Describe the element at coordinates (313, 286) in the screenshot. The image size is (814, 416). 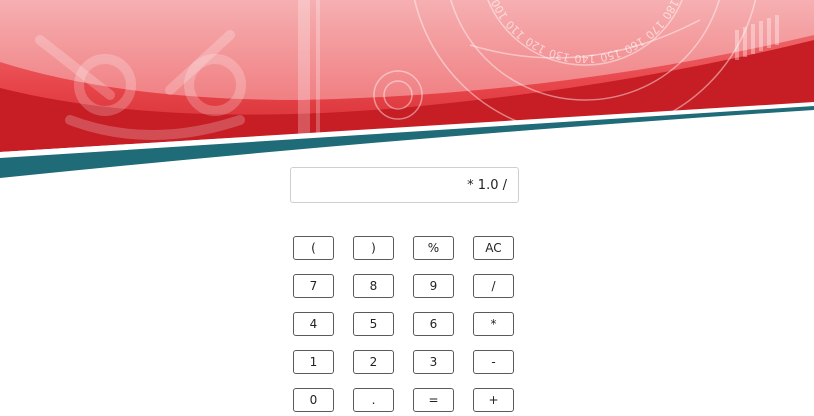
I see `key-7: 7` at that location.